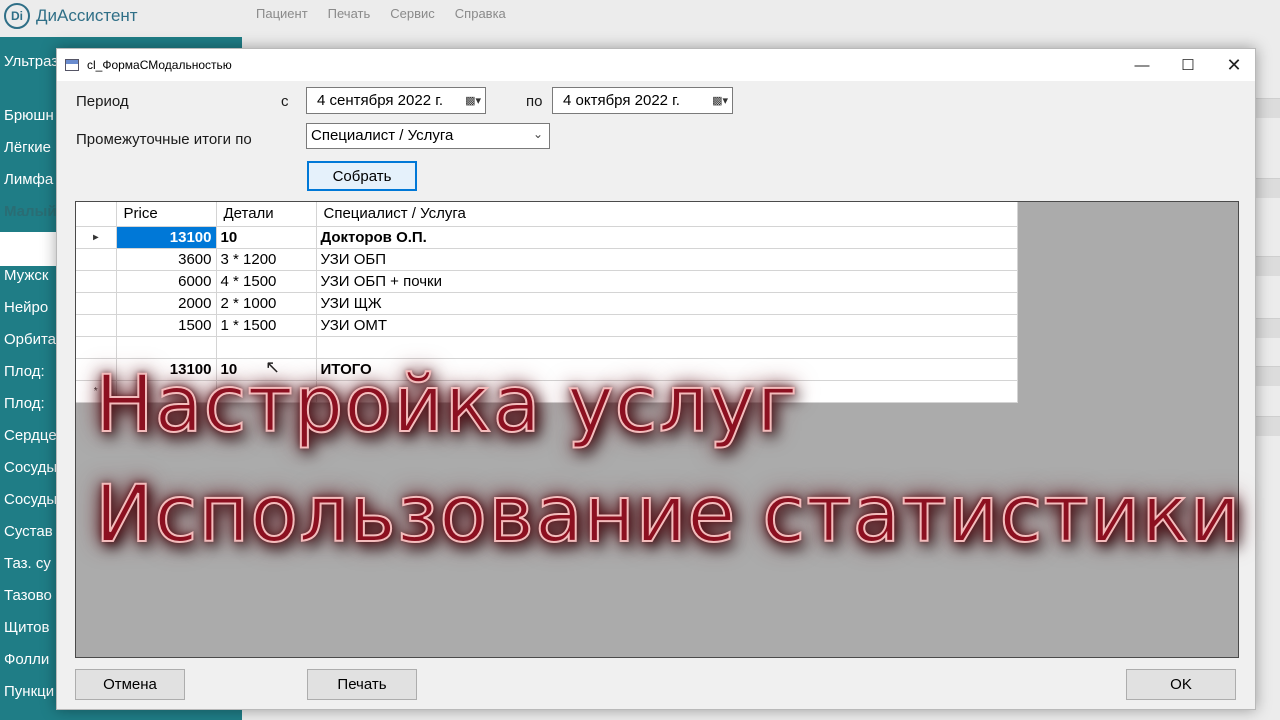  What do you see at coordinates (26, 627) in the screenshot?
I see `sidebar-item: Щитов` at bounding box center [26, 627].